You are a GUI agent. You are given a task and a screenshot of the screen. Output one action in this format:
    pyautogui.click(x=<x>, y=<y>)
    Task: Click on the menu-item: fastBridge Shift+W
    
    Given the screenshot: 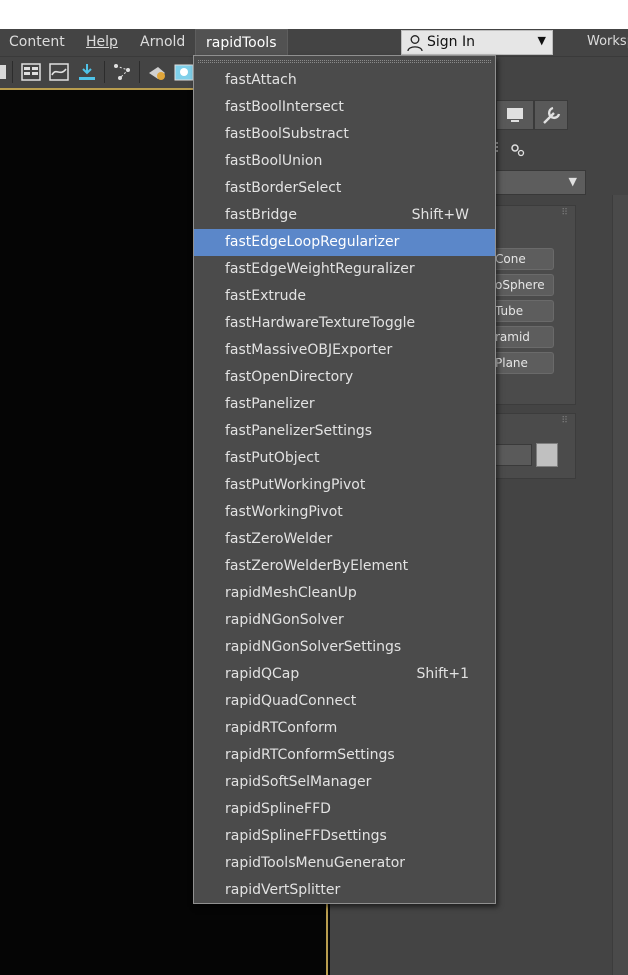 What is the action you would take?
    pyautogui.click(x=344, y=215)
    